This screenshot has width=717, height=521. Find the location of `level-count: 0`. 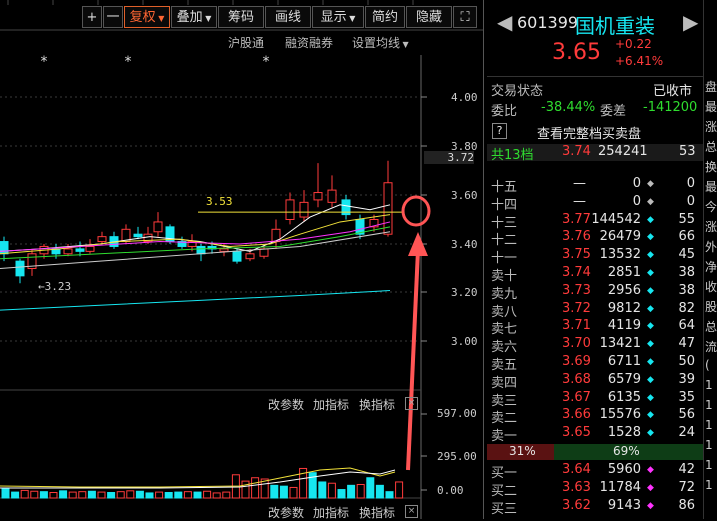

level-count: 0 is located at coordinates (690, 183).